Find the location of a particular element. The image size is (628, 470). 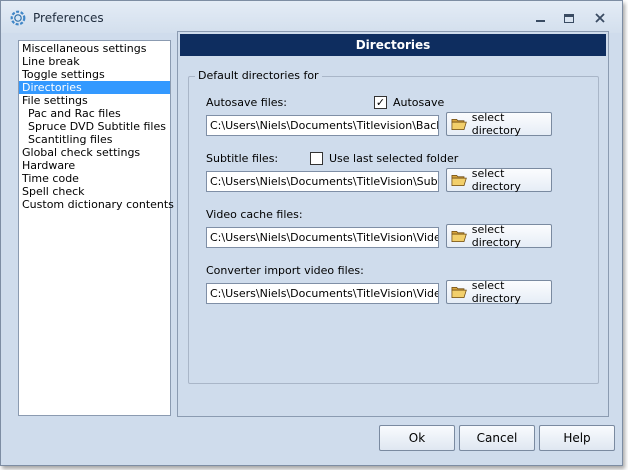

autosave-checkbox: ✓ is located at coordinates (380, 102).